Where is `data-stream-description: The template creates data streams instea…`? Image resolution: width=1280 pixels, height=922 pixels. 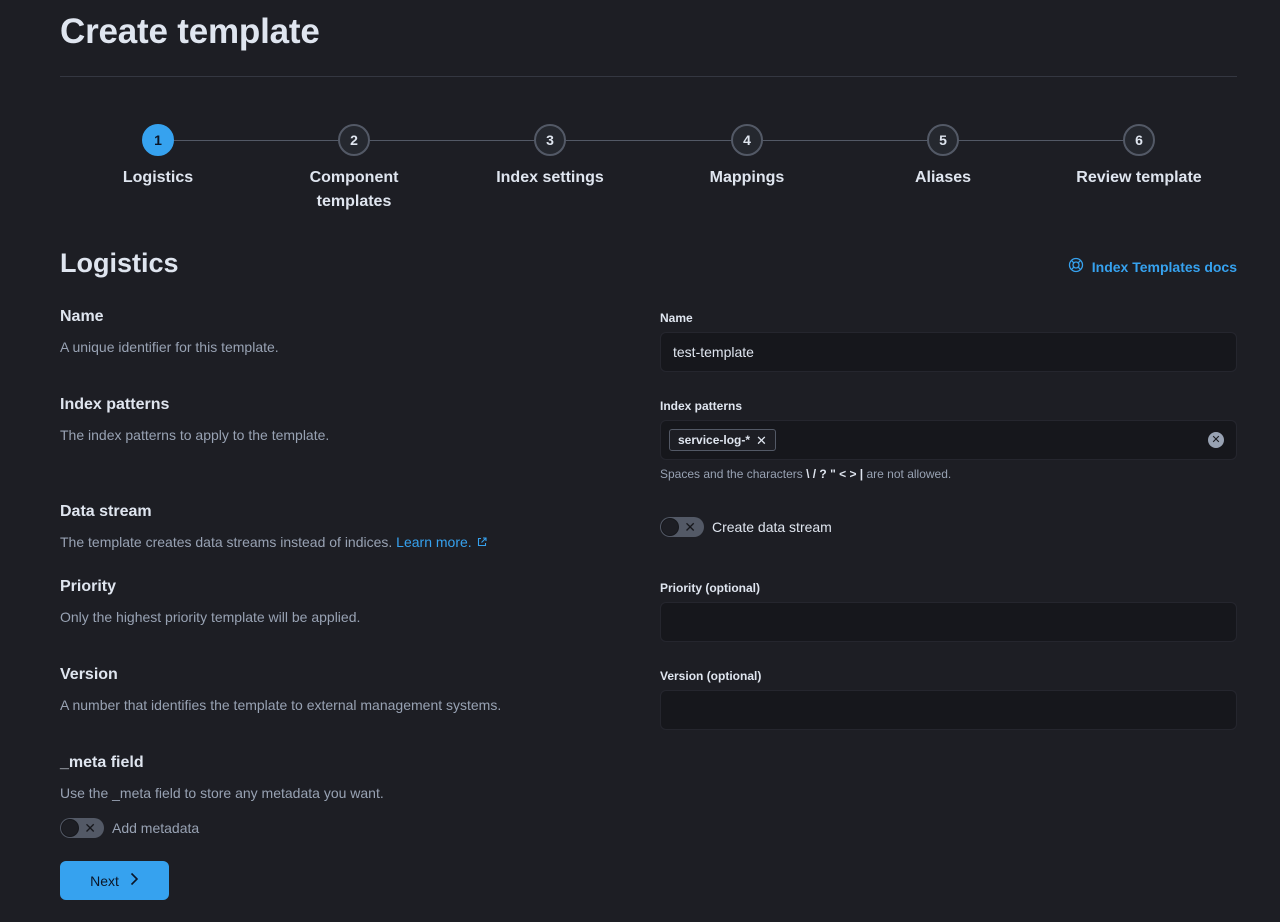 data-stream-description: The template creates data streams instea… is located at coordinates (340, 542).